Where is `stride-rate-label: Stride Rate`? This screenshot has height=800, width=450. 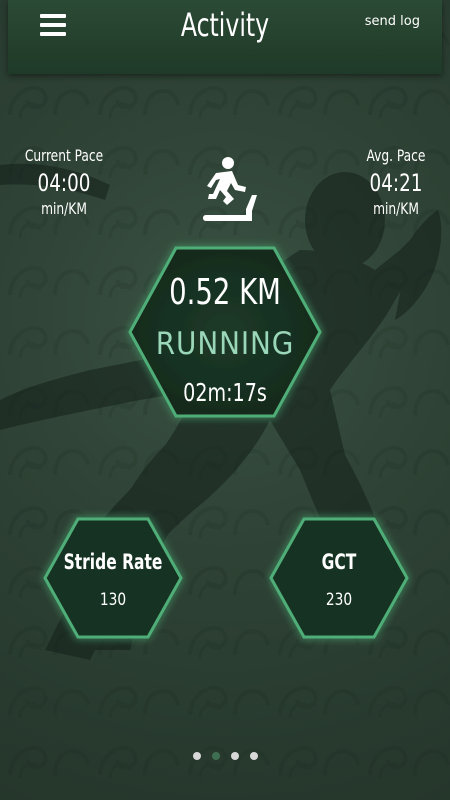 stride-rate-label: Stride Rate is located at coordinates (113, 562).